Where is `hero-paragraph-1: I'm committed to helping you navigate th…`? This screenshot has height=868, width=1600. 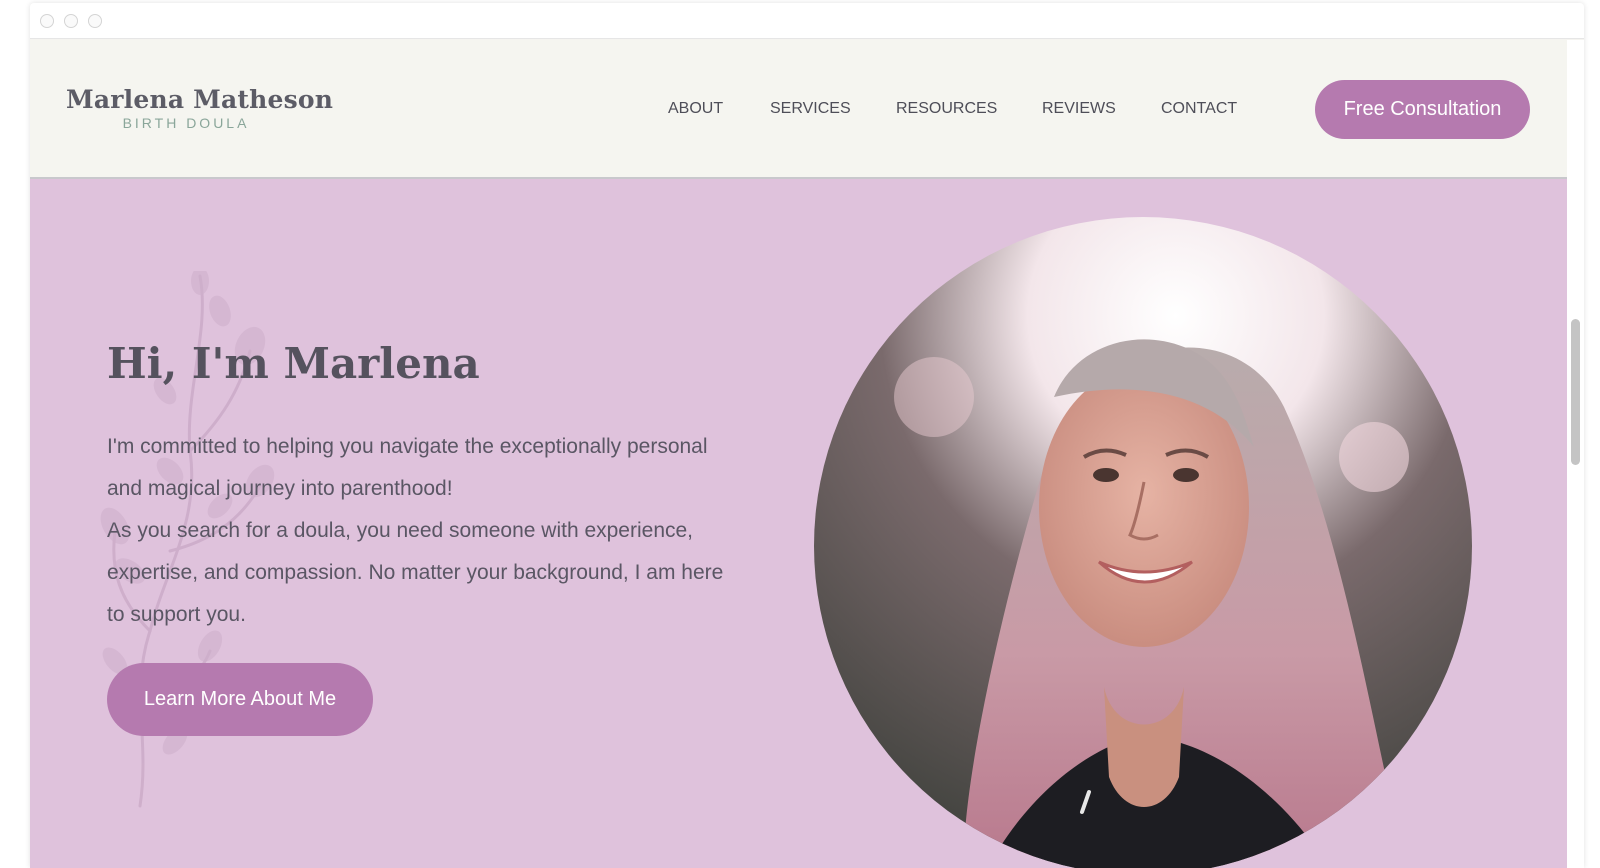
hero-paragraph-1: I'm committed to helping you navigate th… is located at coordinates (407, 467).